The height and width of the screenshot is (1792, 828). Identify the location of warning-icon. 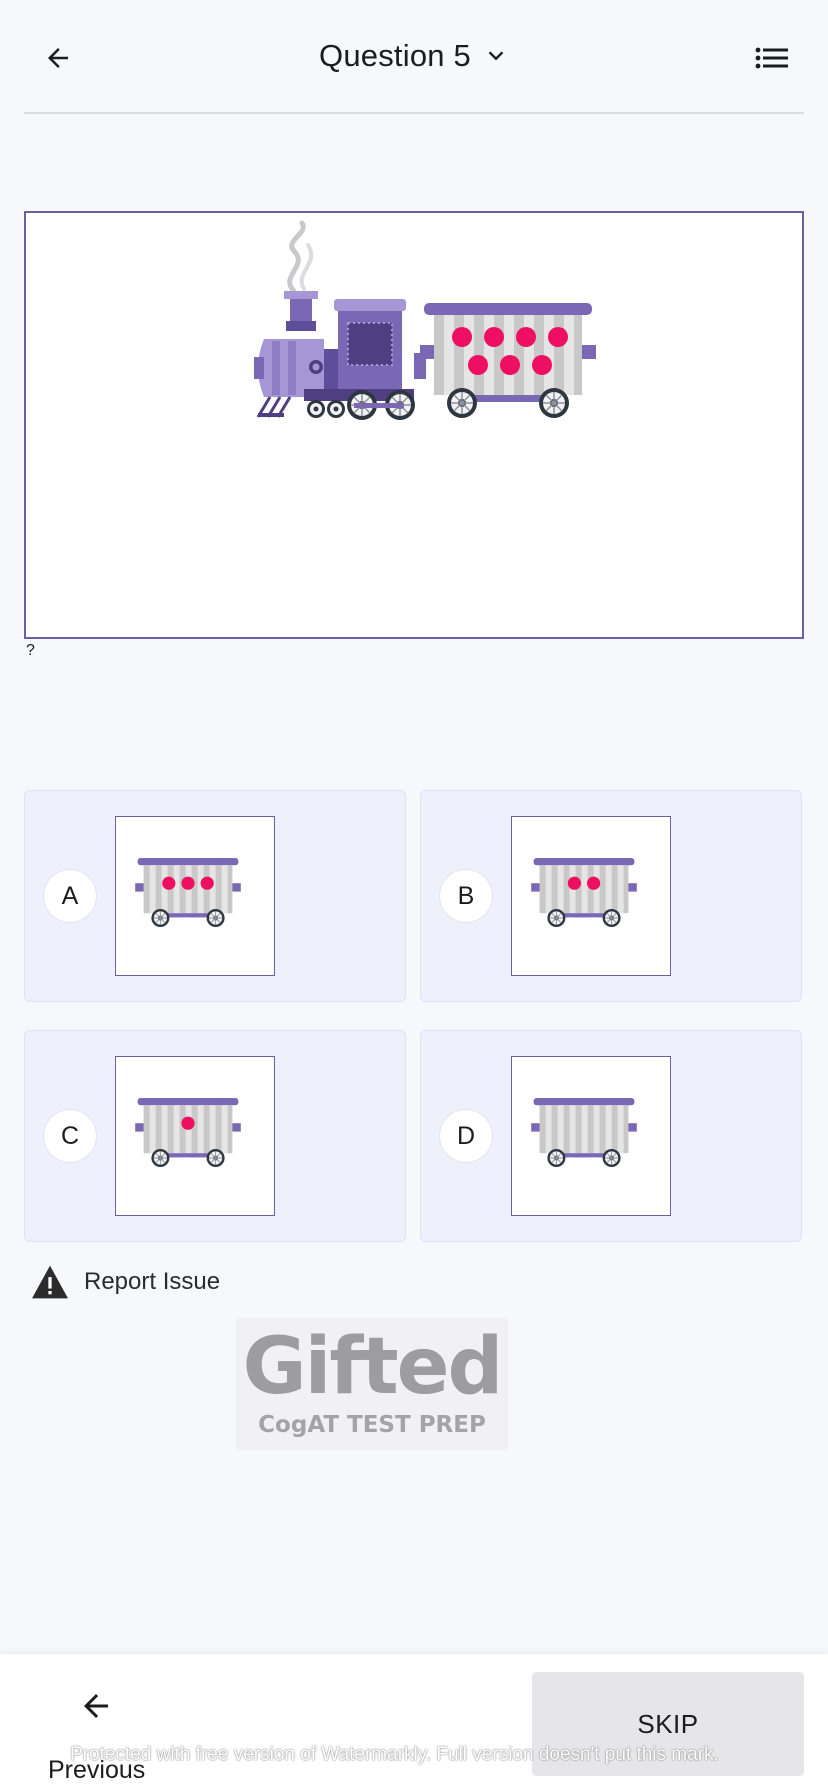
(50, 1282).